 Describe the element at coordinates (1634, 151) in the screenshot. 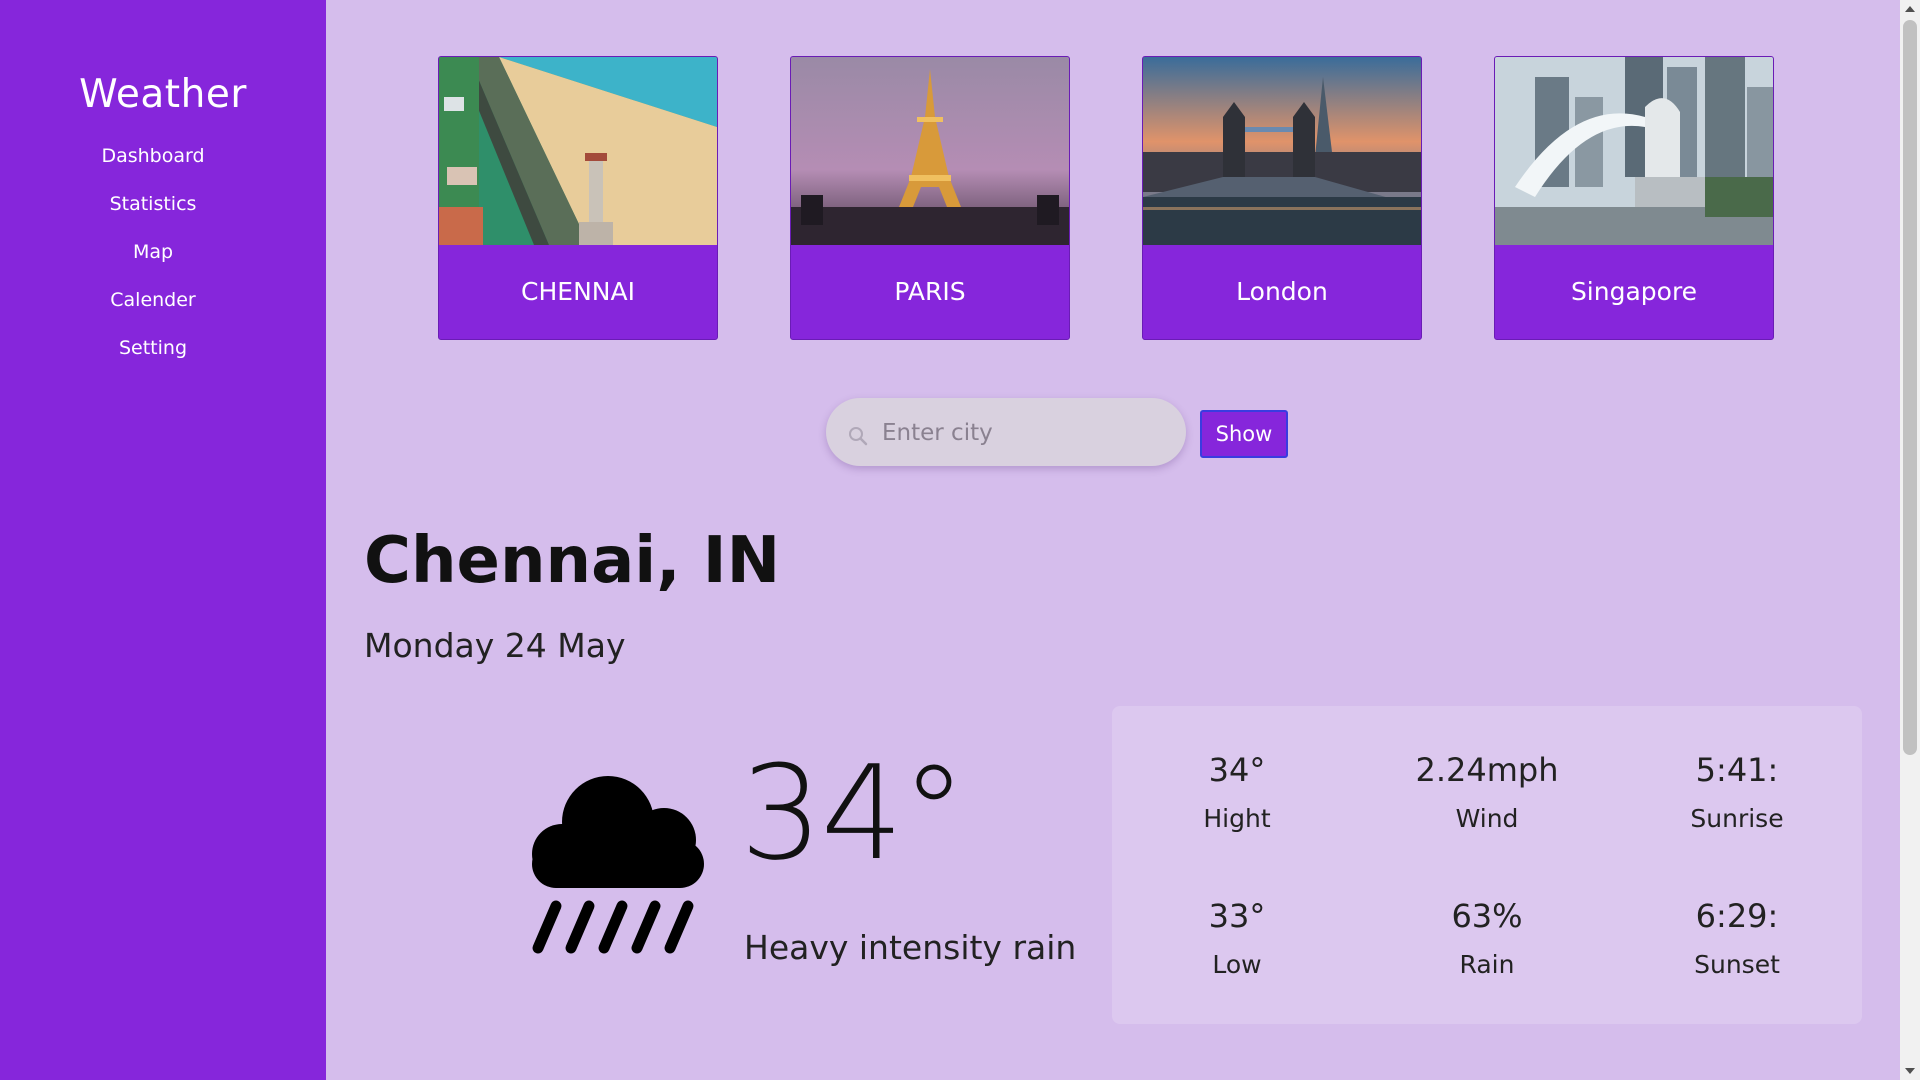

I see `singapore-photo` at that location.